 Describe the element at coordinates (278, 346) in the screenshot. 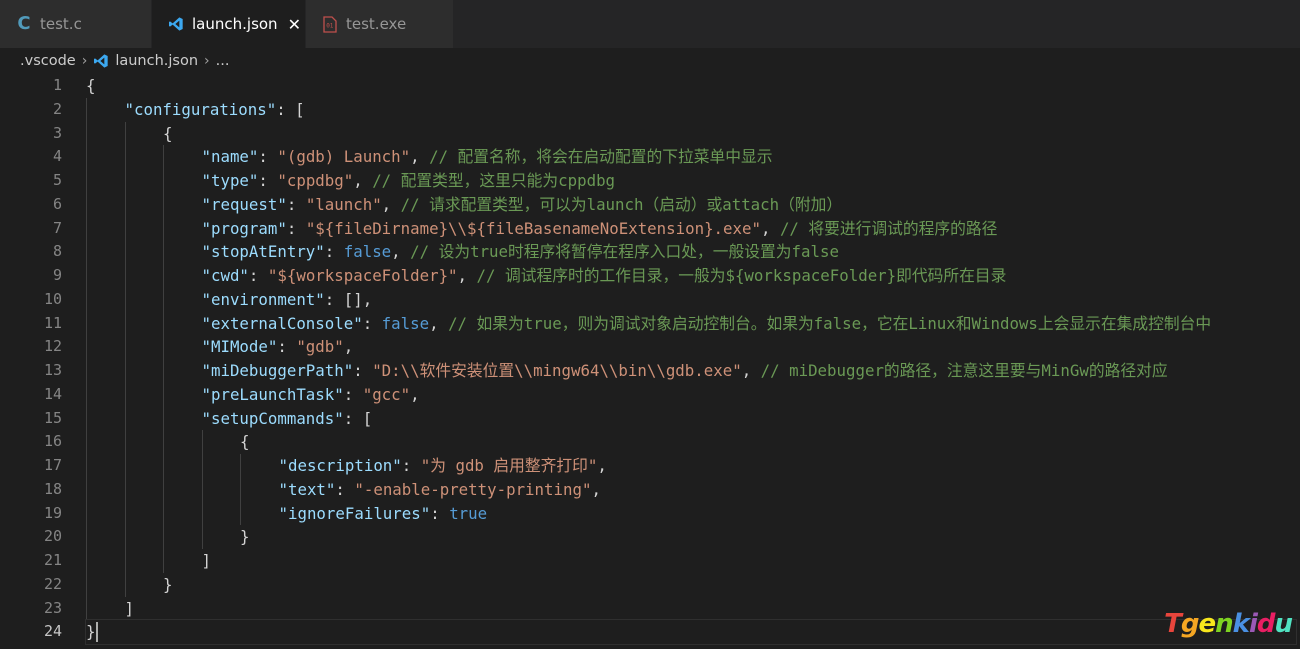

I see `code-content: "MIMode": "gdb",` at that location.